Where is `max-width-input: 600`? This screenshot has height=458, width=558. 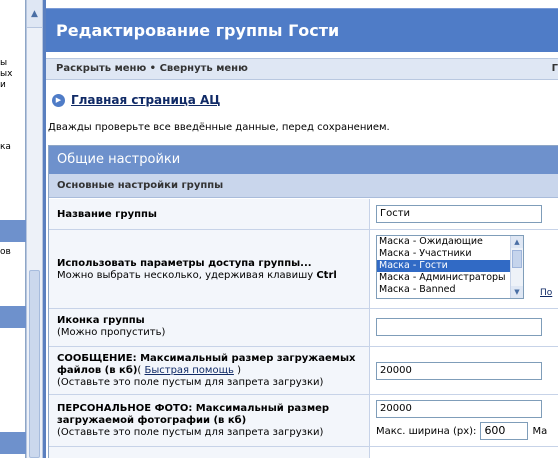 max-width-input: 600 is located at coordinates (504, 431).